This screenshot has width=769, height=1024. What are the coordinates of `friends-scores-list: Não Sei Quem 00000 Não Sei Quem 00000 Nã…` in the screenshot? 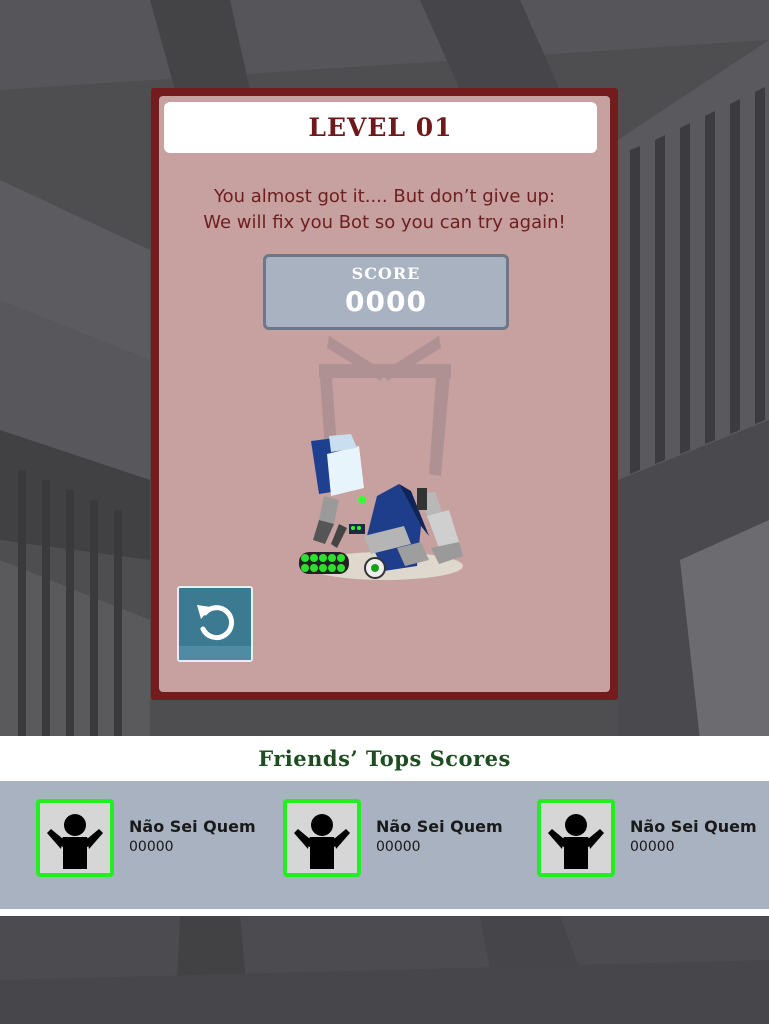 It's located at (384, 845).